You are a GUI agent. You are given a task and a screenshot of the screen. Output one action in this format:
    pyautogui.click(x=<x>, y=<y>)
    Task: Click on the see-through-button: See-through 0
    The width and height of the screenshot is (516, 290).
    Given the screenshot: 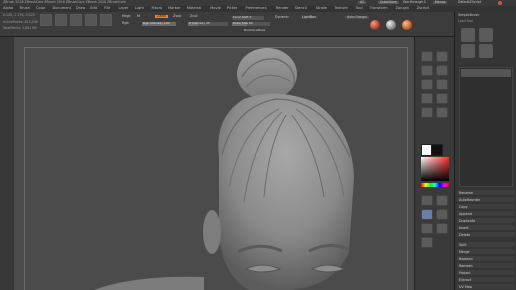 What is the action you would take?
    pyautogui.click(x=414, y=2)
    